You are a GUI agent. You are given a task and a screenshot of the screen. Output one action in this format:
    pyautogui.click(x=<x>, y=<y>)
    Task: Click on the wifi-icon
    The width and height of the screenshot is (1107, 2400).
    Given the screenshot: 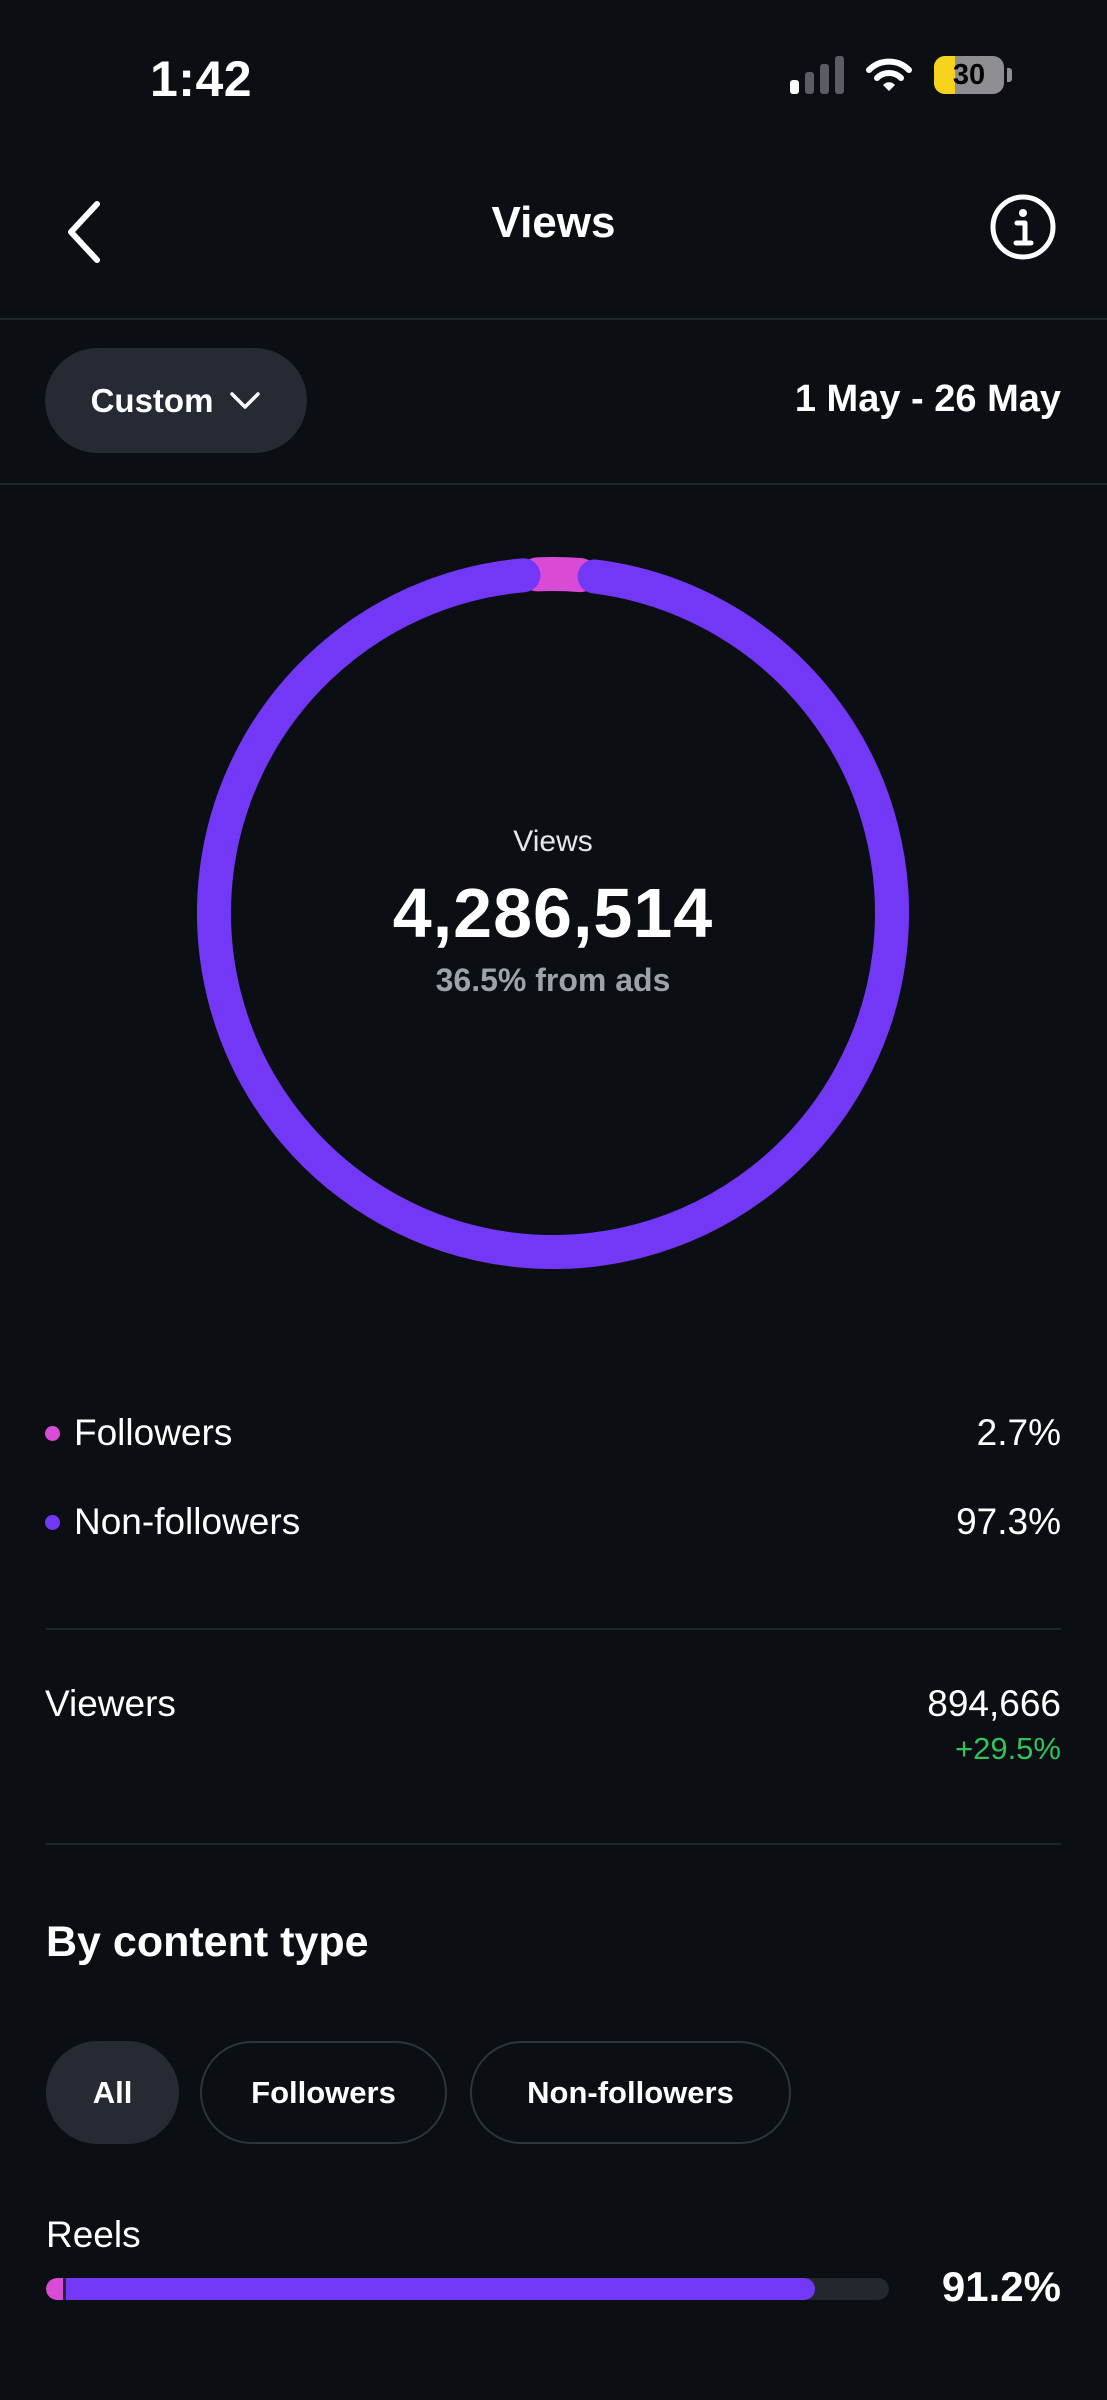 What is the action you would take?
    pyautogui.click(x=889, y=74)
    